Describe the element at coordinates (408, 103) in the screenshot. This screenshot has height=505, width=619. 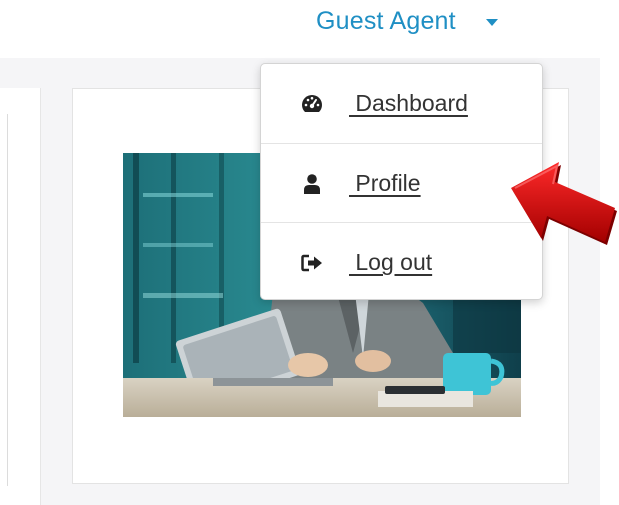
I see `dropdown-item-label: Dashboard` at that location.